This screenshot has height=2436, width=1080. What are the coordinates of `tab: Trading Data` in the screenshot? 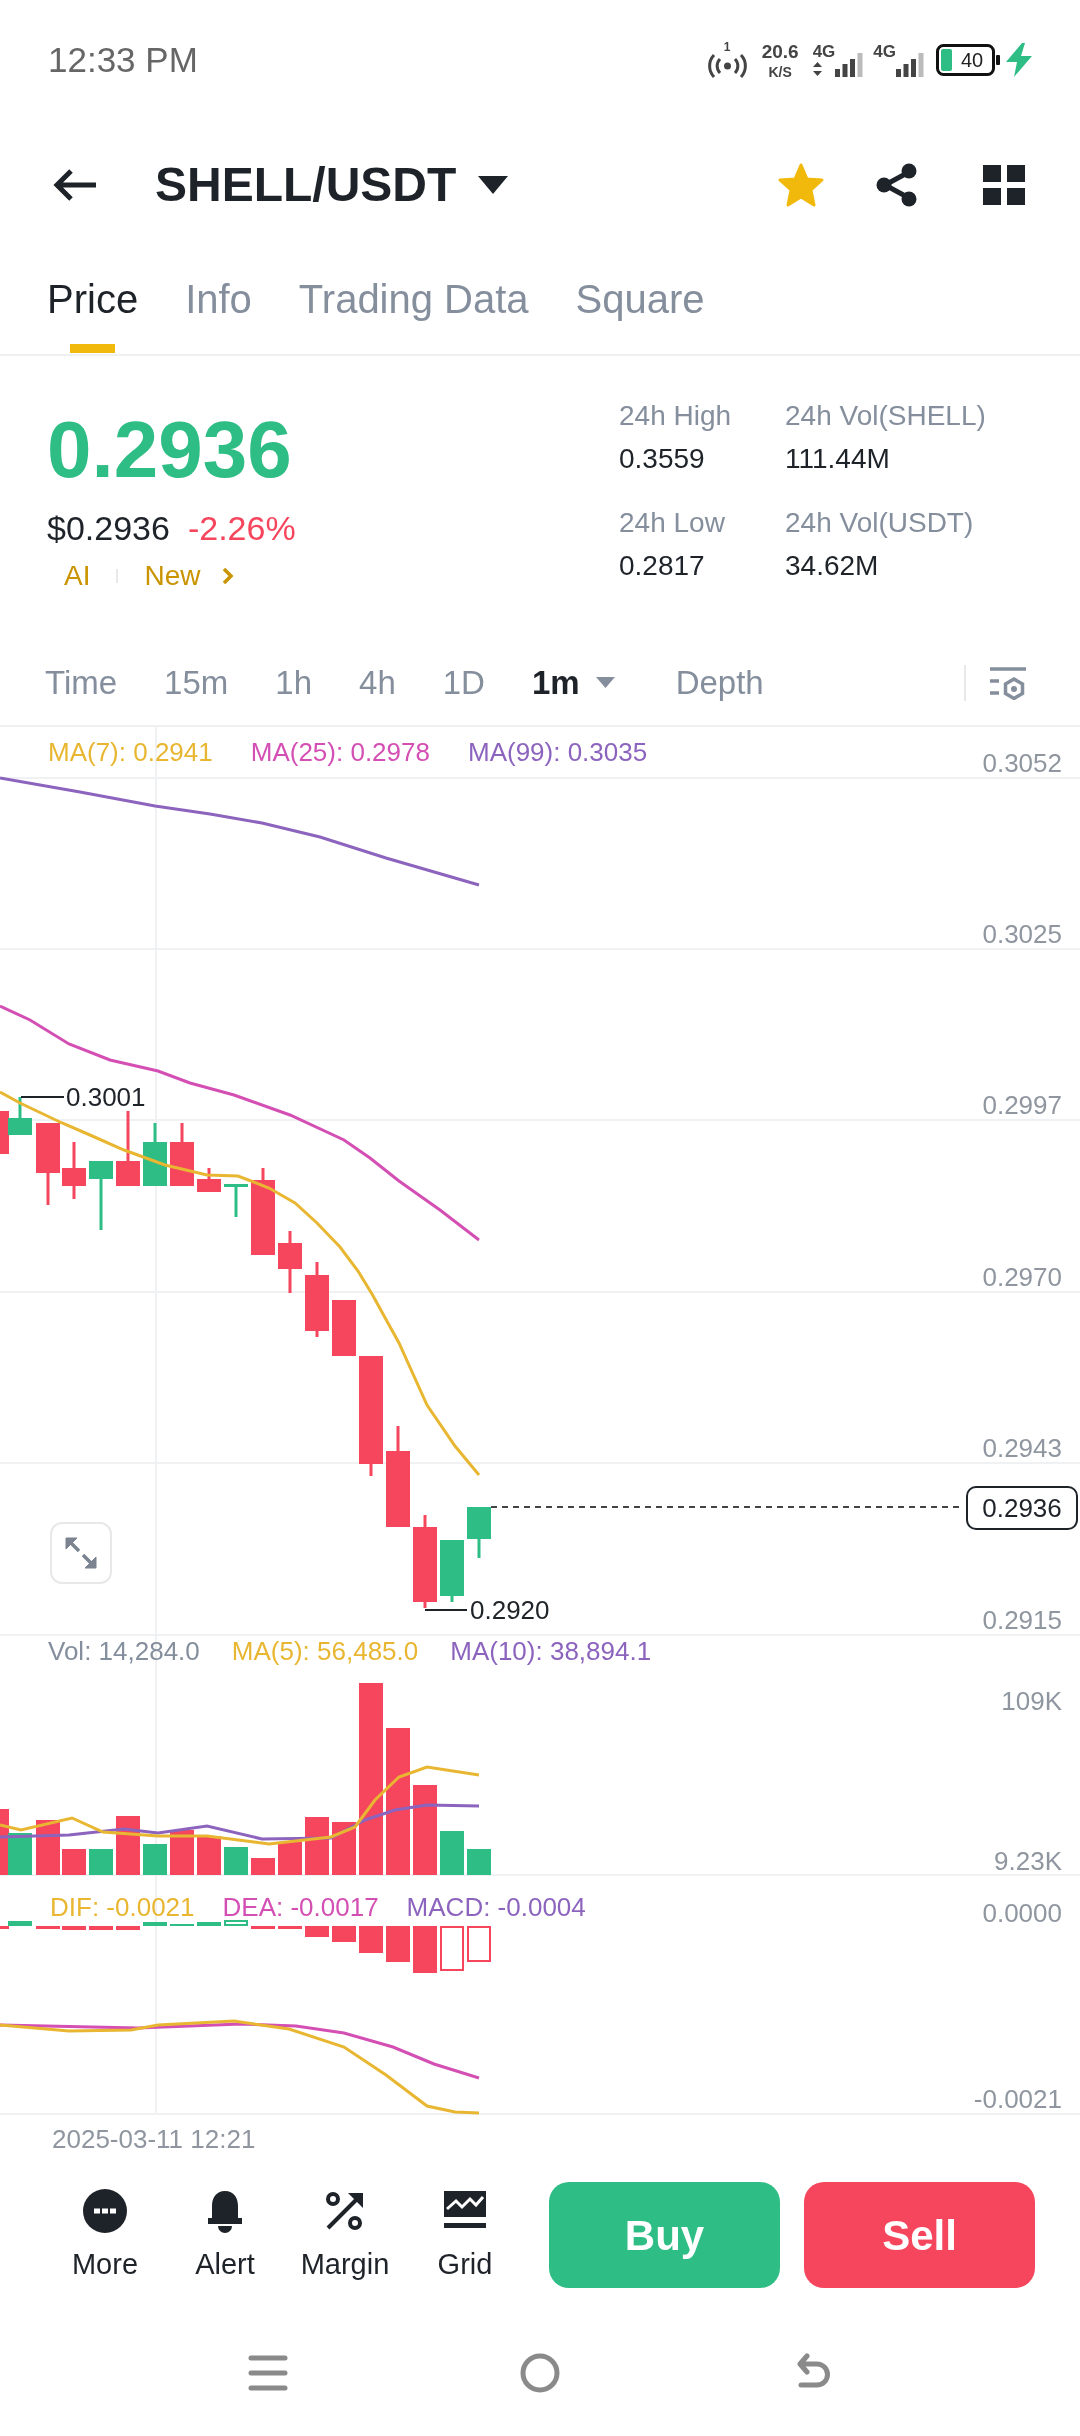 It's located at (413, 299).